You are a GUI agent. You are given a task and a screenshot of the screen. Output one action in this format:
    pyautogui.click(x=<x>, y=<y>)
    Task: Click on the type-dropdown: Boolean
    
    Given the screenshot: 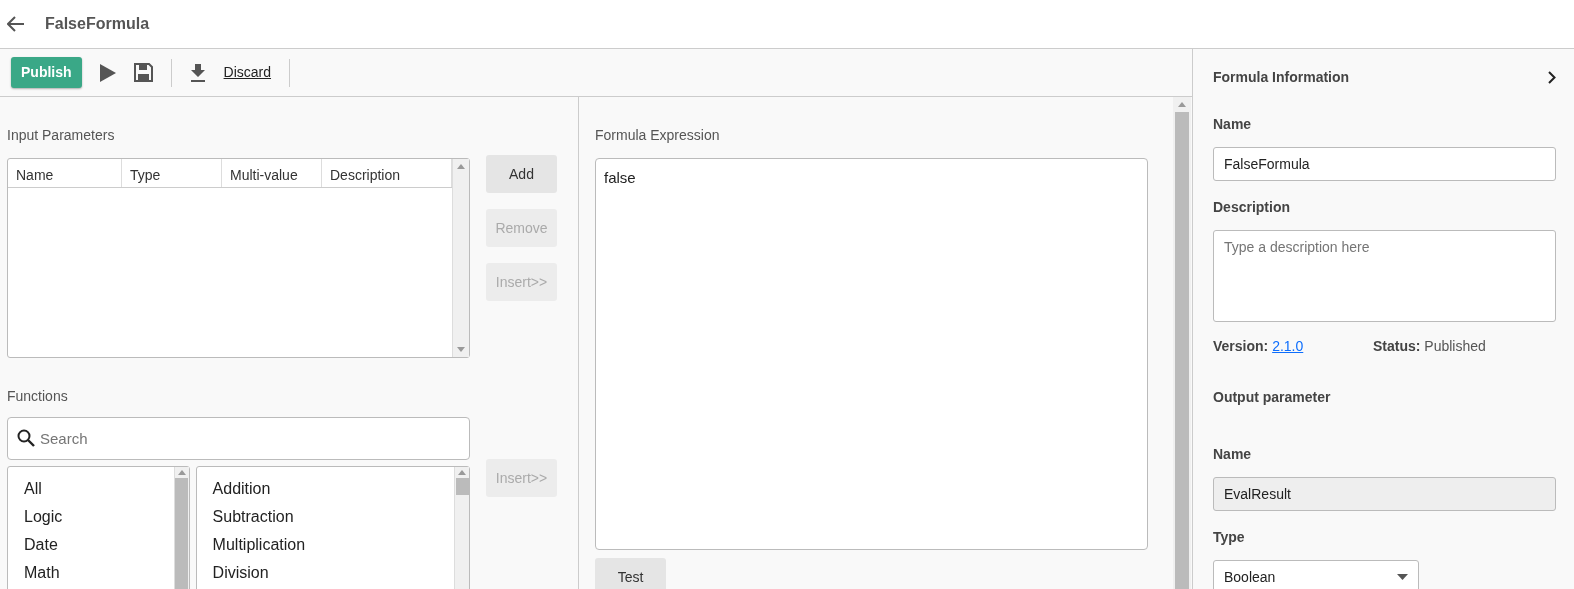 What is the action you would take?
    pyautogui.click(x=1316, y=574)
    